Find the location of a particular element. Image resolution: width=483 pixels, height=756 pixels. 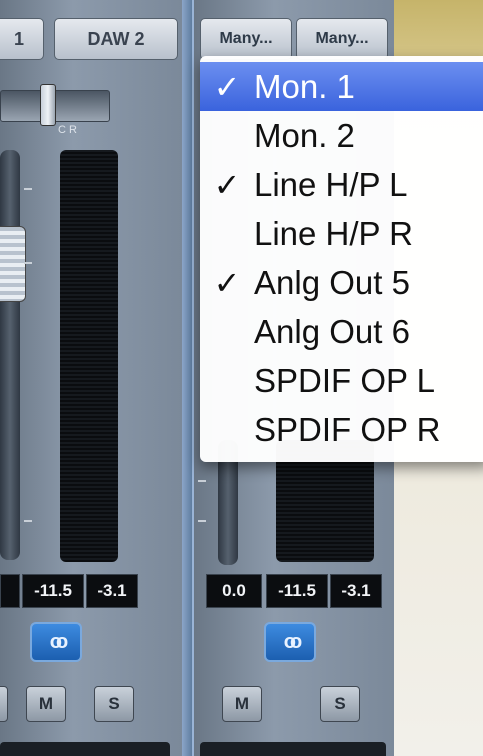

input-select-button-1: 1 is located at coordinates (22, 39).